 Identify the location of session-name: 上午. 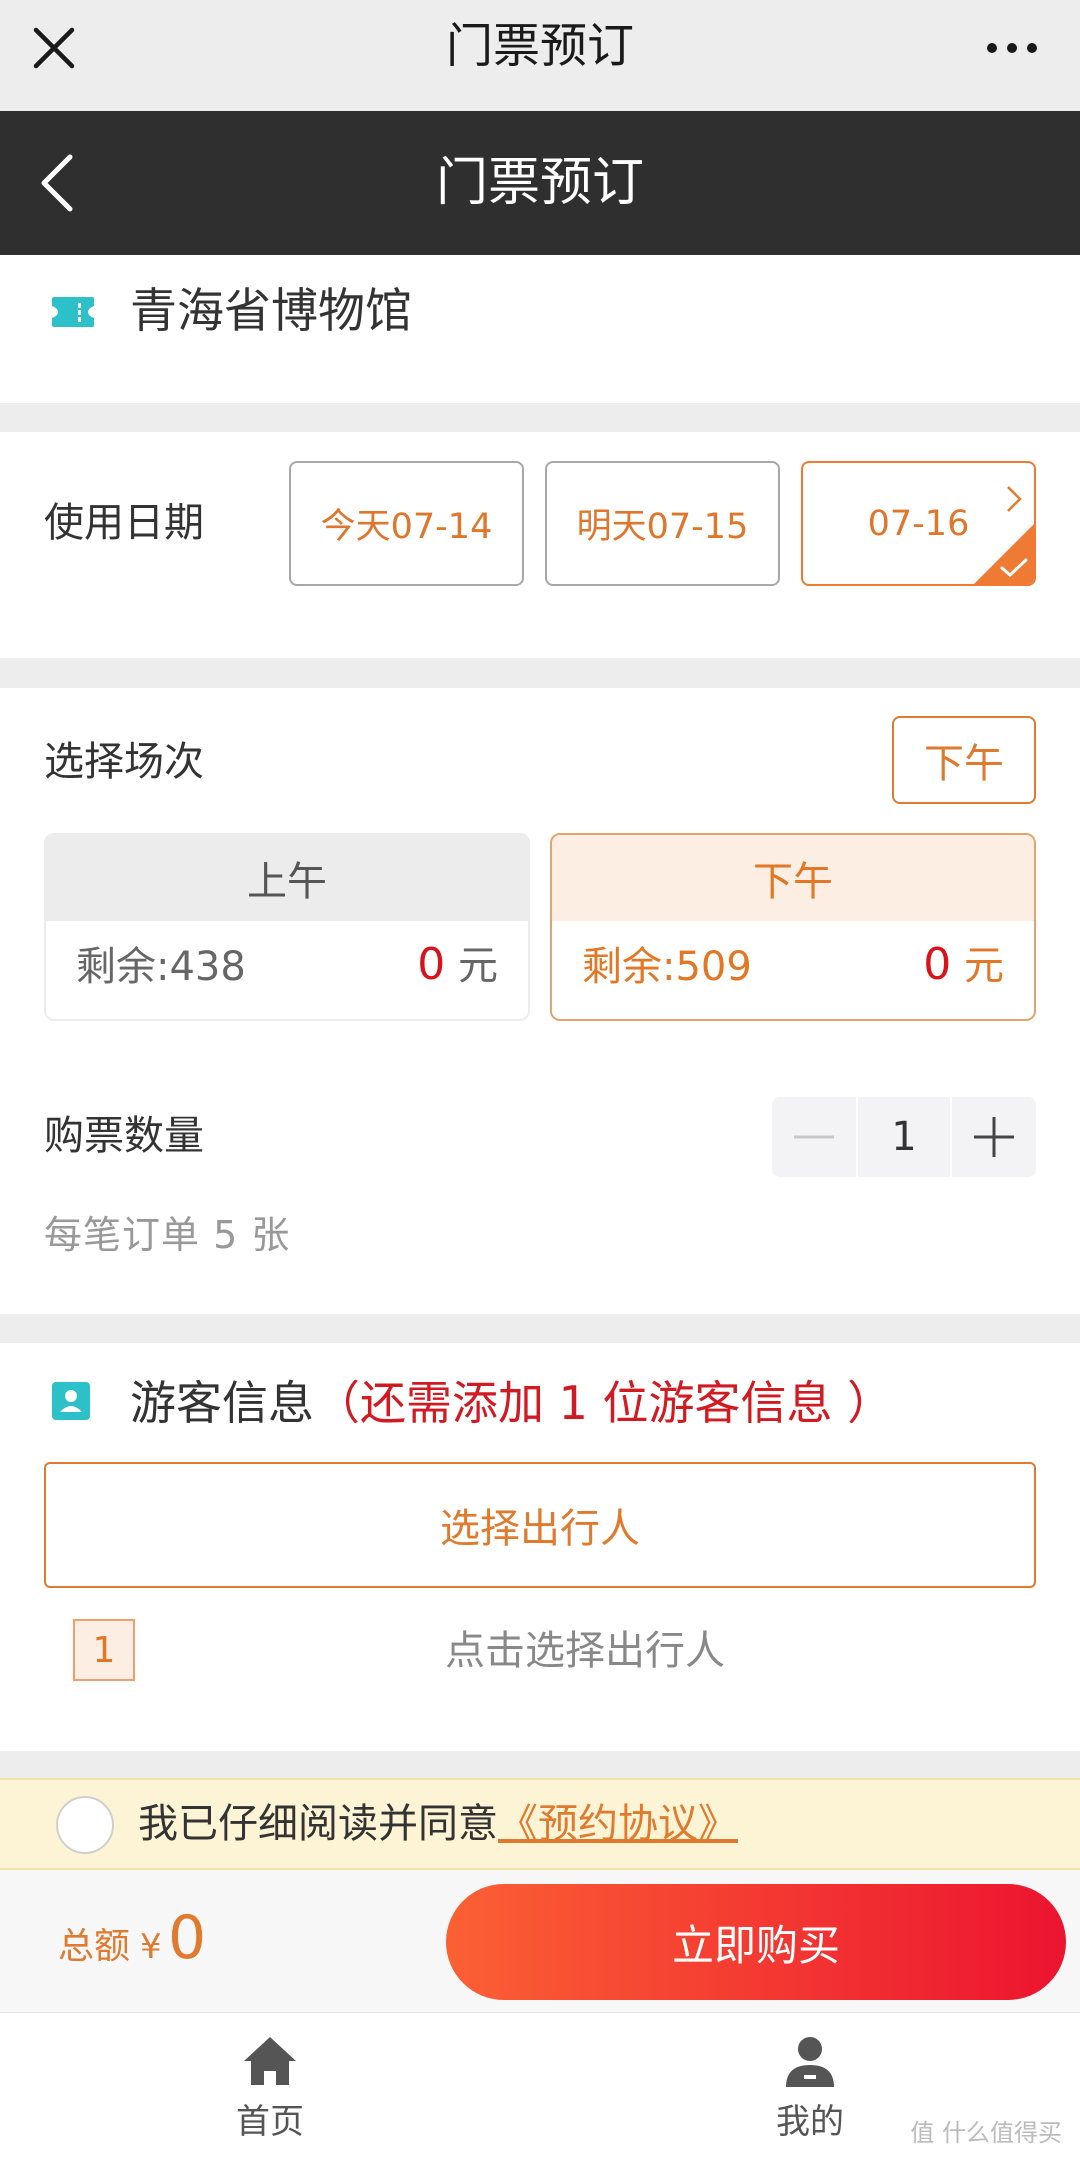
(287, 878).